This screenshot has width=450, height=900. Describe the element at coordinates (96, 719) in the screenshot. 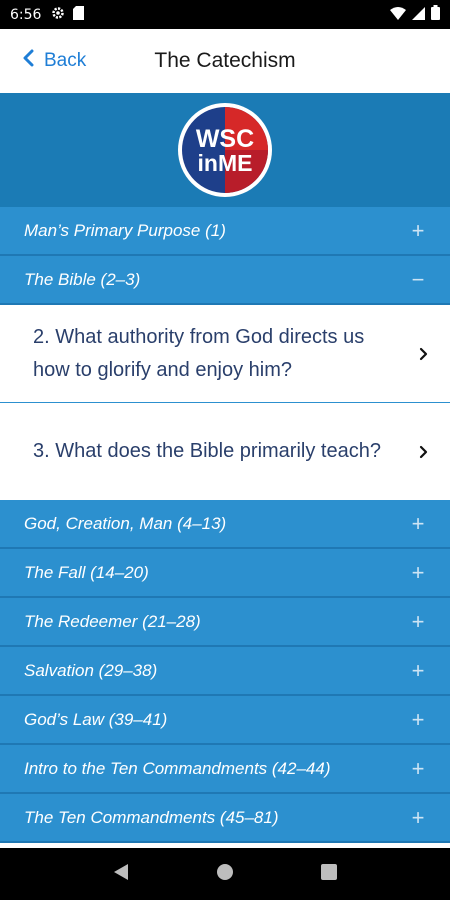

I see `section-label: God’s Law (39–41)` at that location.